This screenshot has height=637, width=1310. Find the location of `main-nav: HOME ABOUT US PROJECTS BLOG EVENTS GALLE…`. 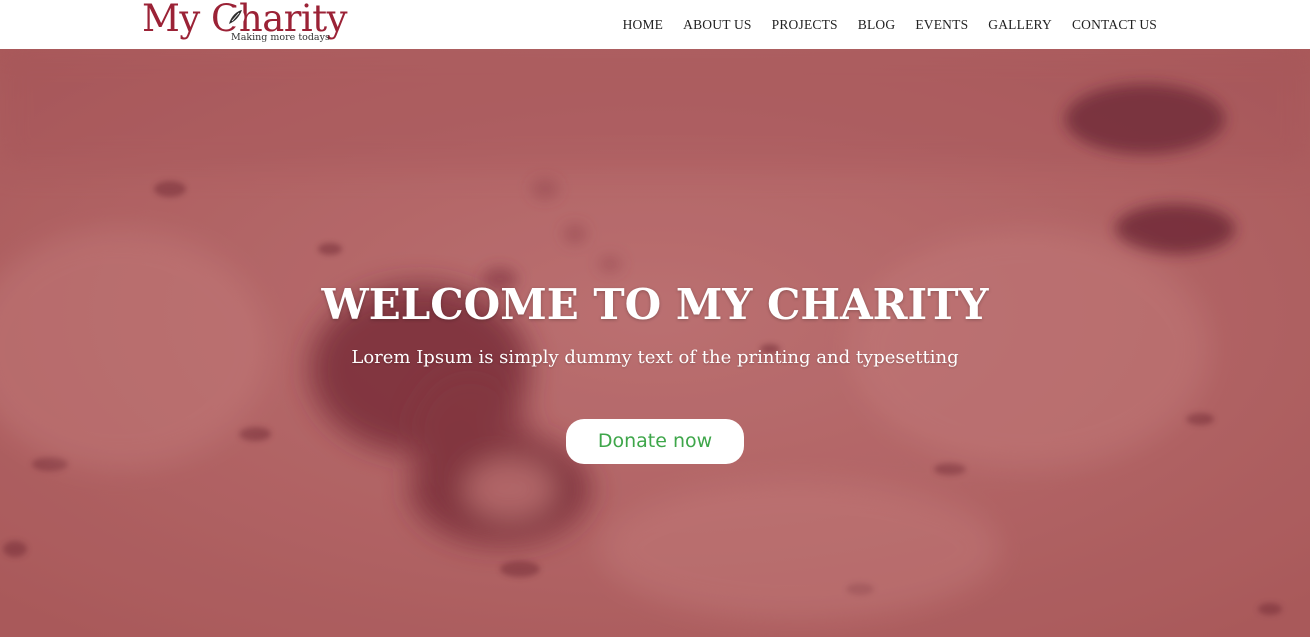

main-nav: HOME ABOUT US PROJECTS BLOG EVENTS GALLE… is located at coordinates (890, 25).